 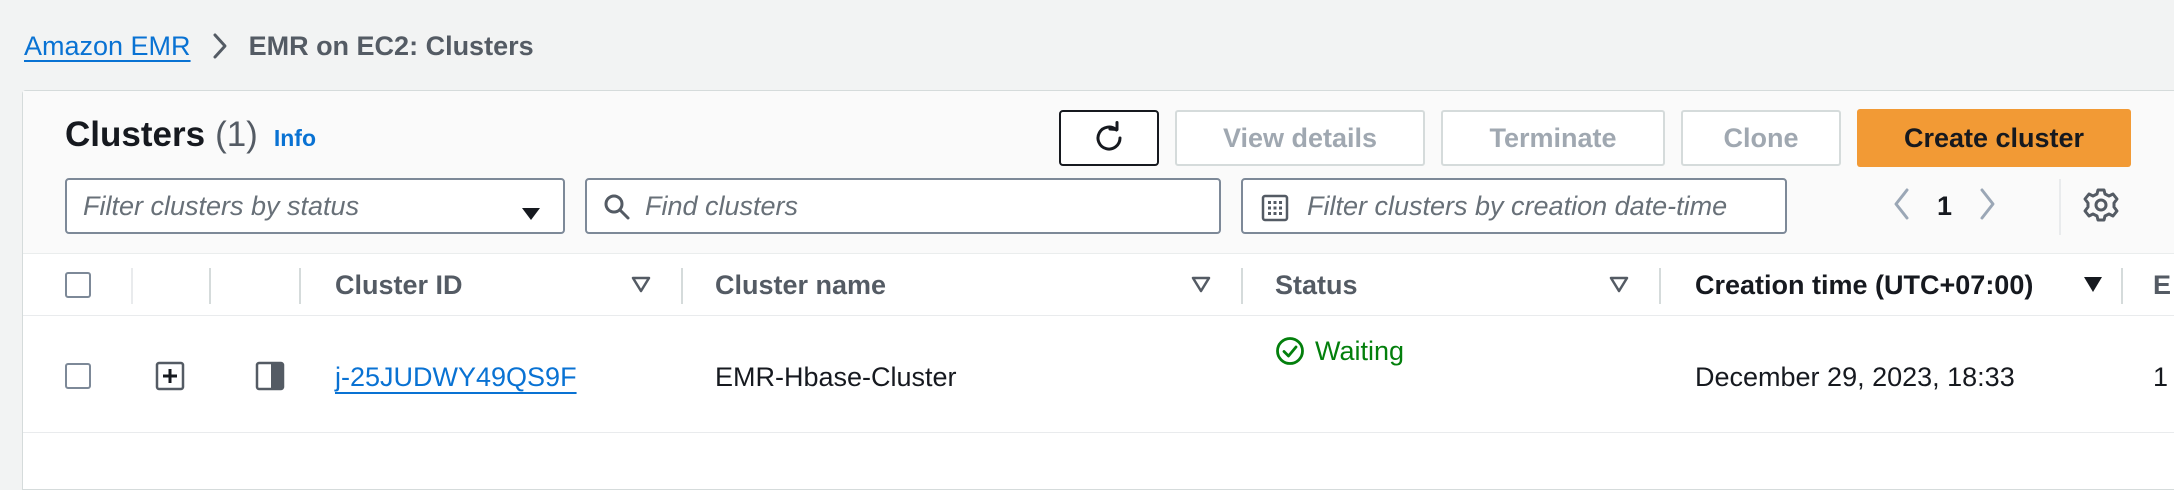 What do you see at coordinates (1517, 205) in the screenshot?
I see `date-filter-placeholder: Filter clusters by creation date-time` at bounding box center [1517, 205].